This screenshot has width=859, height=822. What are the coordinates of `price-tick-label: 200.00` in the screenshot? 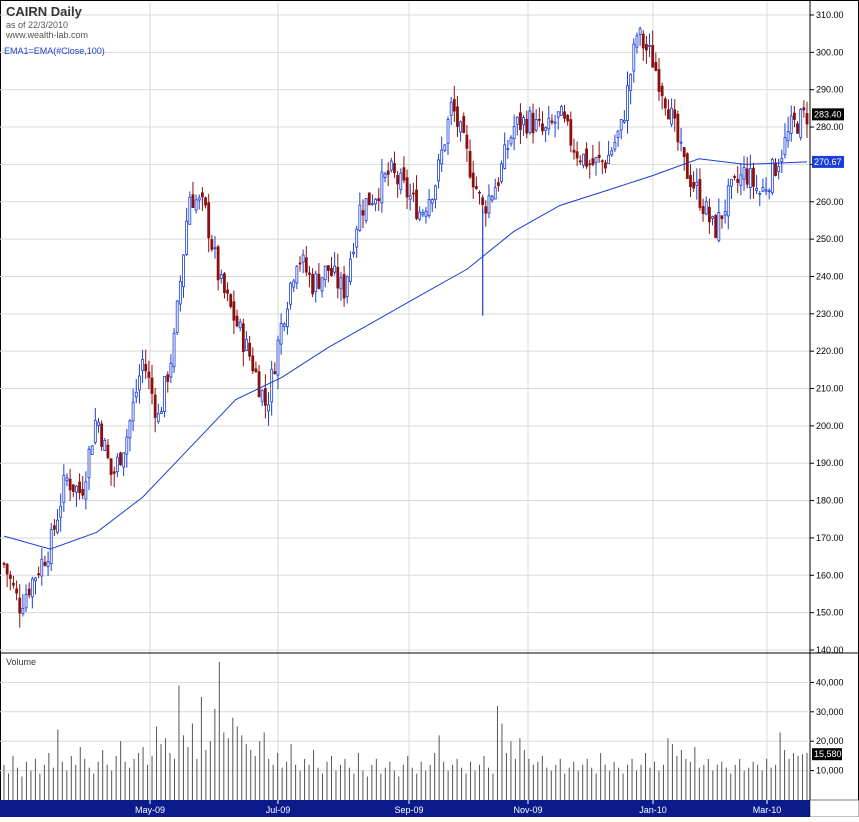 It's located at (830, 426).